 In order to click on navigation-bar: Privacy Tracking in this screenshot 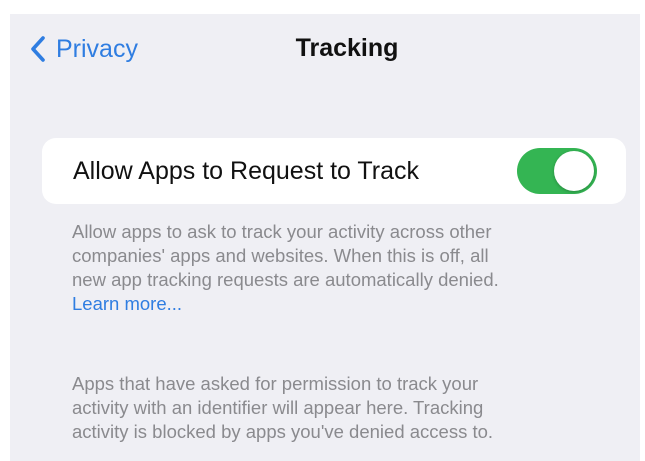, I will do `click(325, 49)`.